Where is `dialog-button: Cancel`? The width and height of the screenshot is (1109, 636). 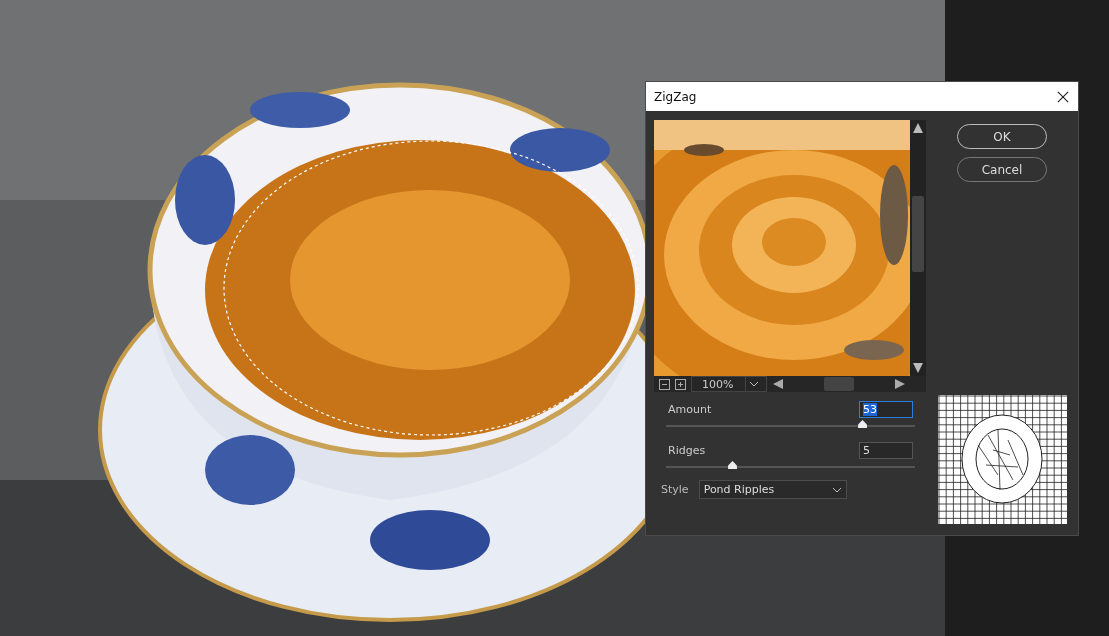 dialog-button: Cancel is located at coordinates (1002, 169).